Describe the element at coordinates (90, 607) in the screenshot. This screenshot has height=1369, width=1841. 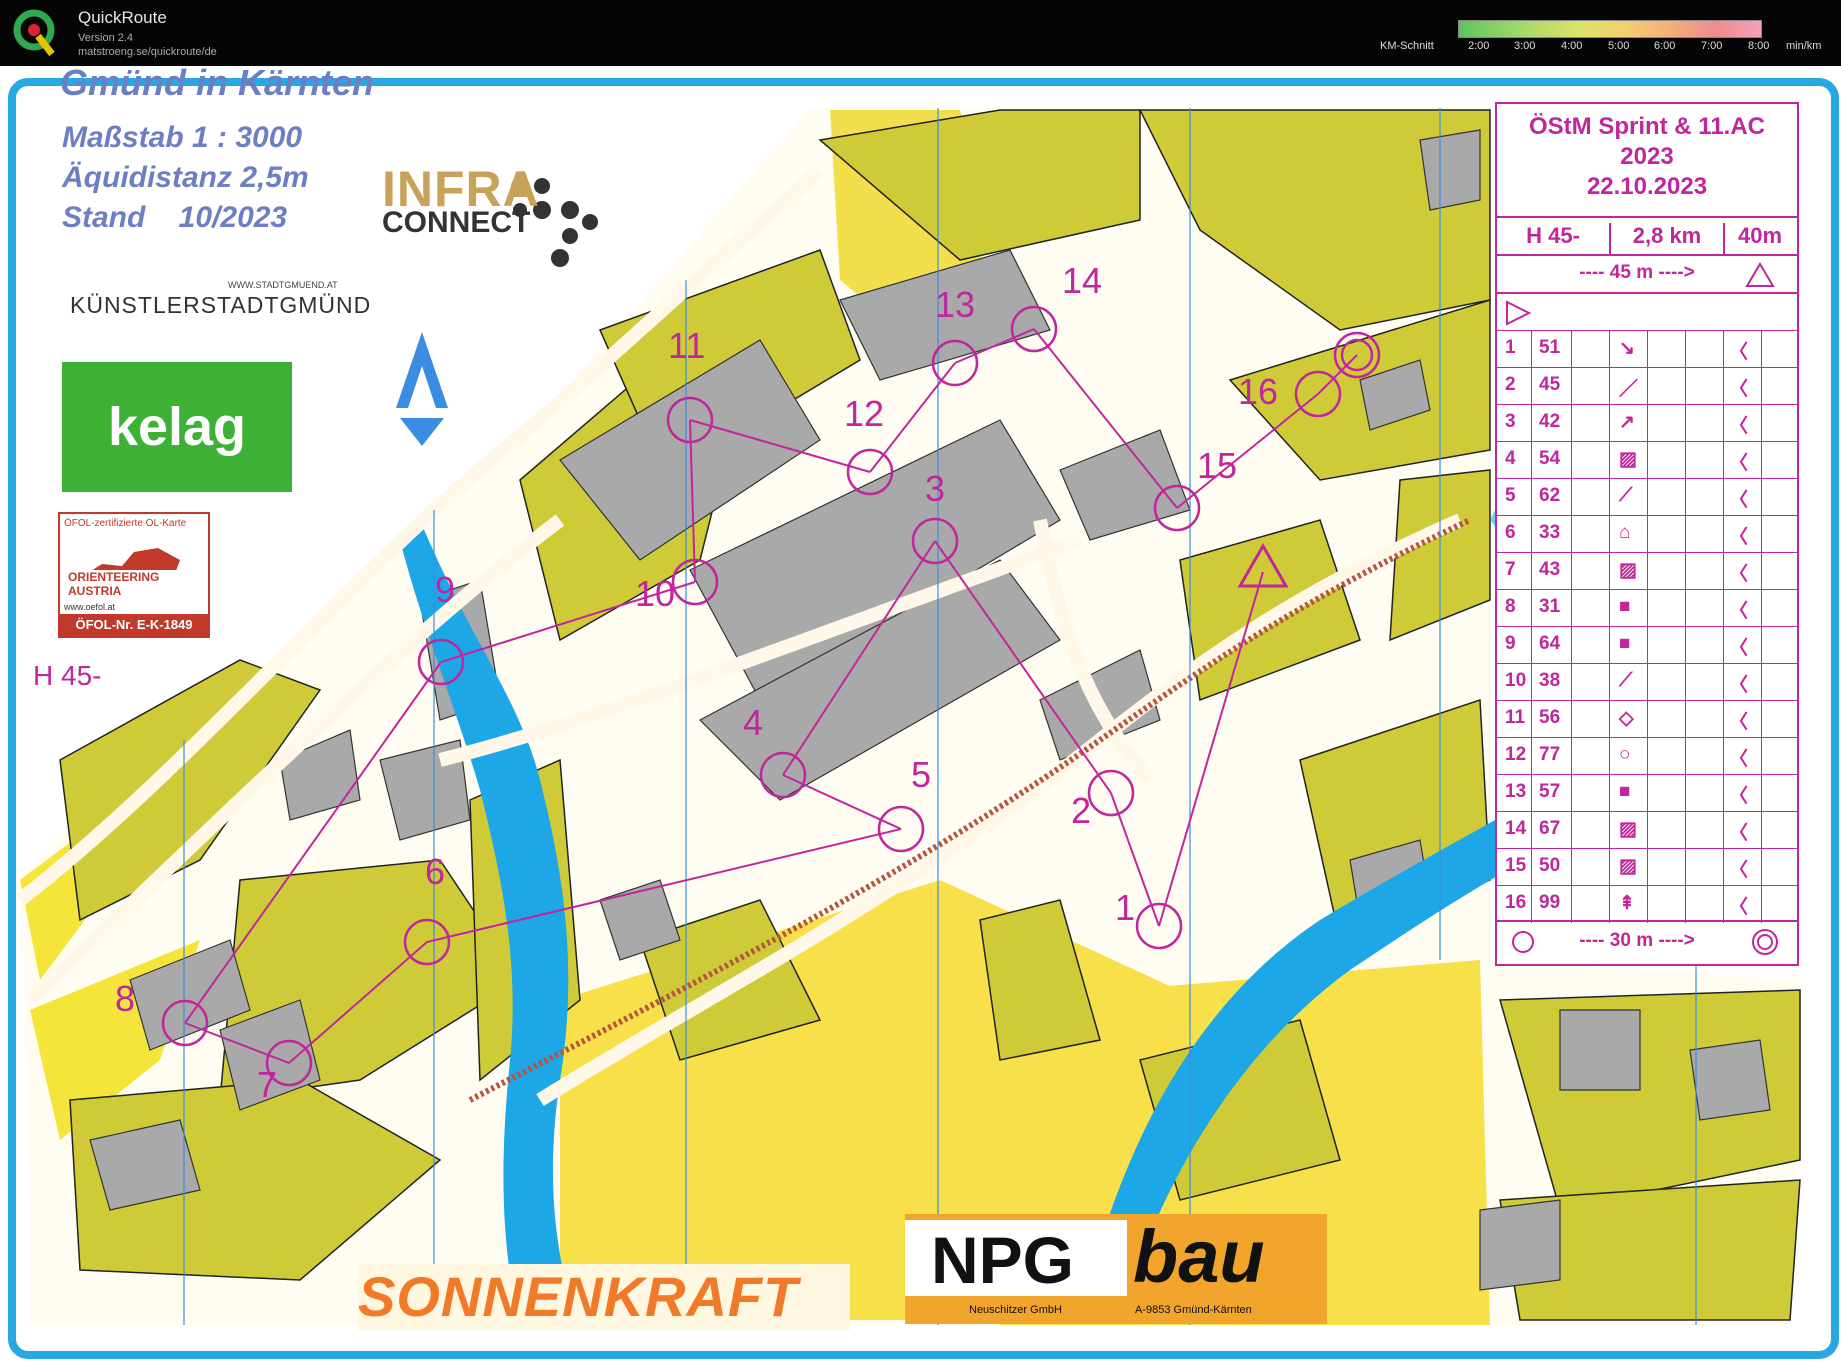
I see `oefol-url: www.oefol.at` at that location.